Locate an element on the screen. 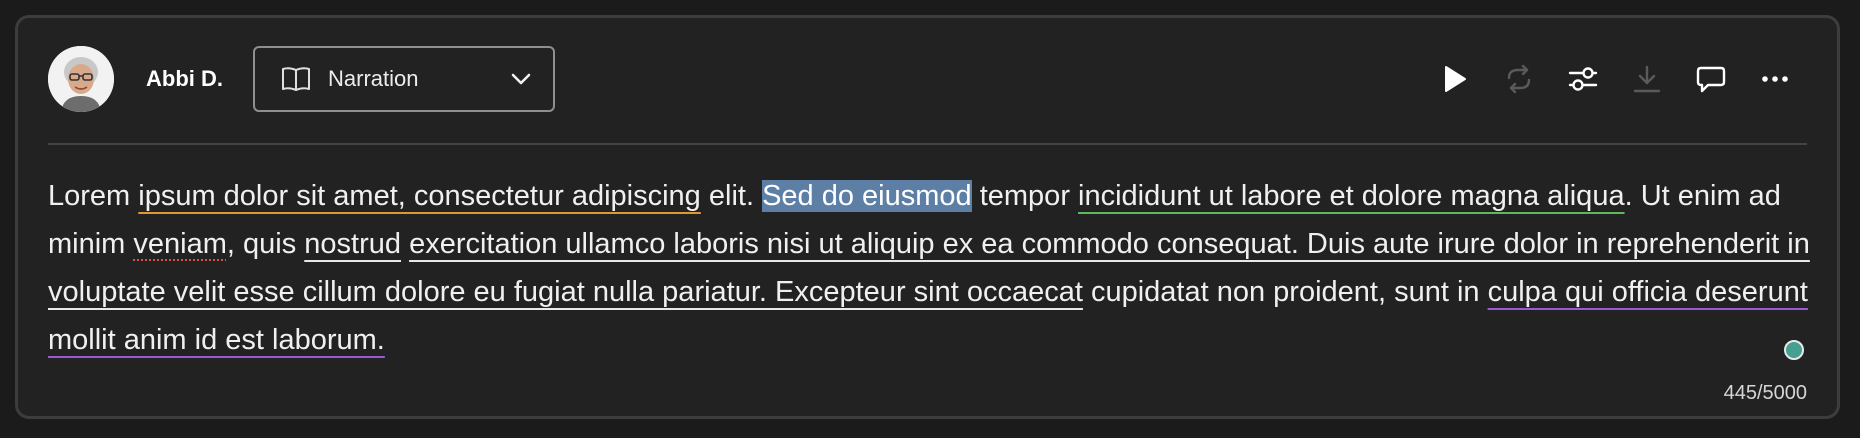 The height and width of the screenshot is (438, 1860). text-segment-annotated-white: nostrud is located at coordinates (352, 244).